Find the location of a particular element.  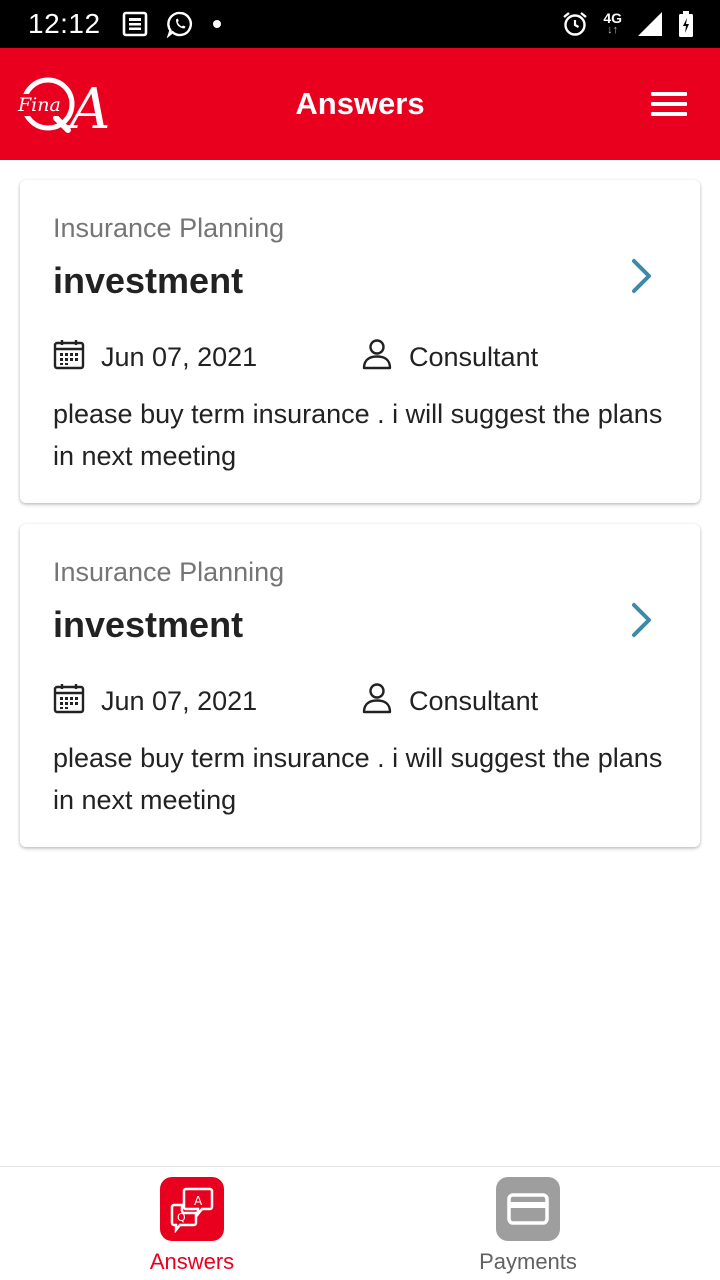

app-bar: Fina A Answers is located at coordinates (360, 104).